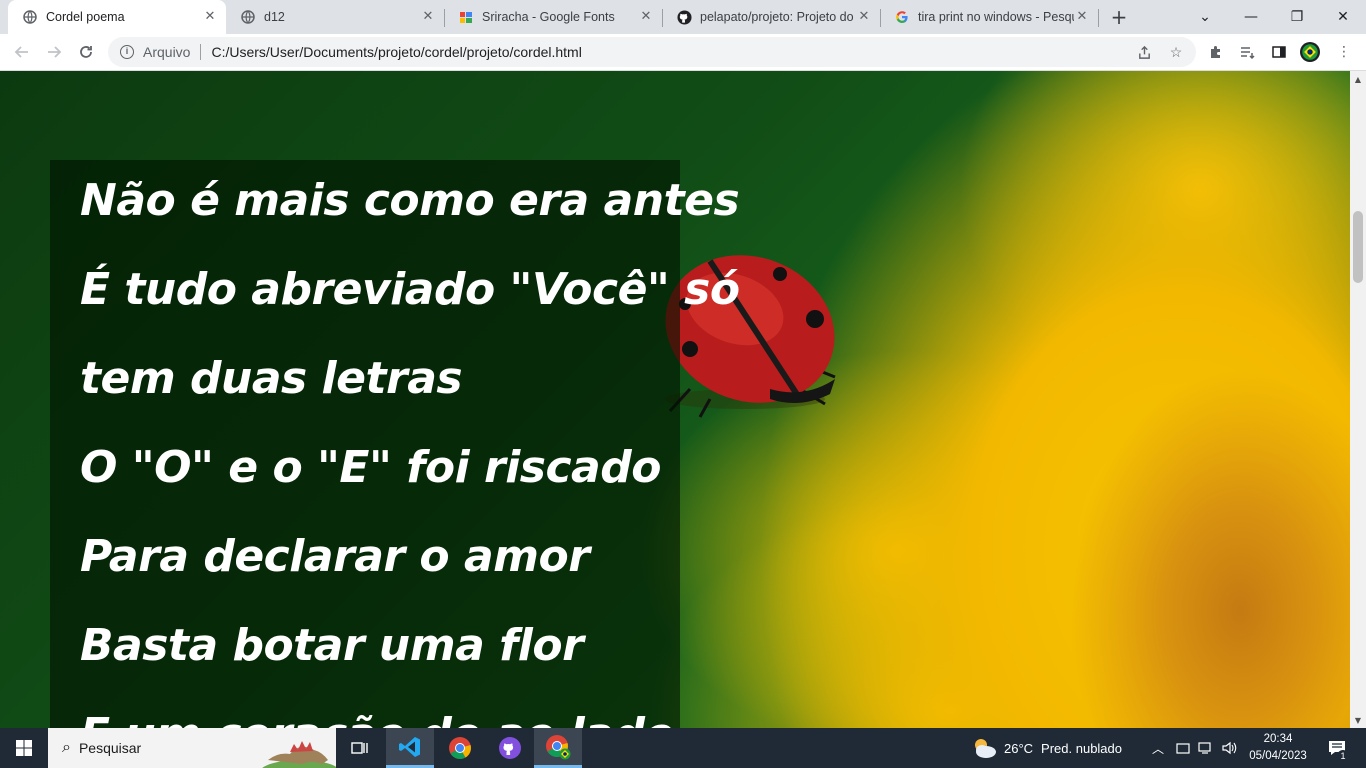 The image size is (1366, 768). Describe the element at coordinates (1343, 17) in the screenshot. I see `close-window-button: ✕` at that location.